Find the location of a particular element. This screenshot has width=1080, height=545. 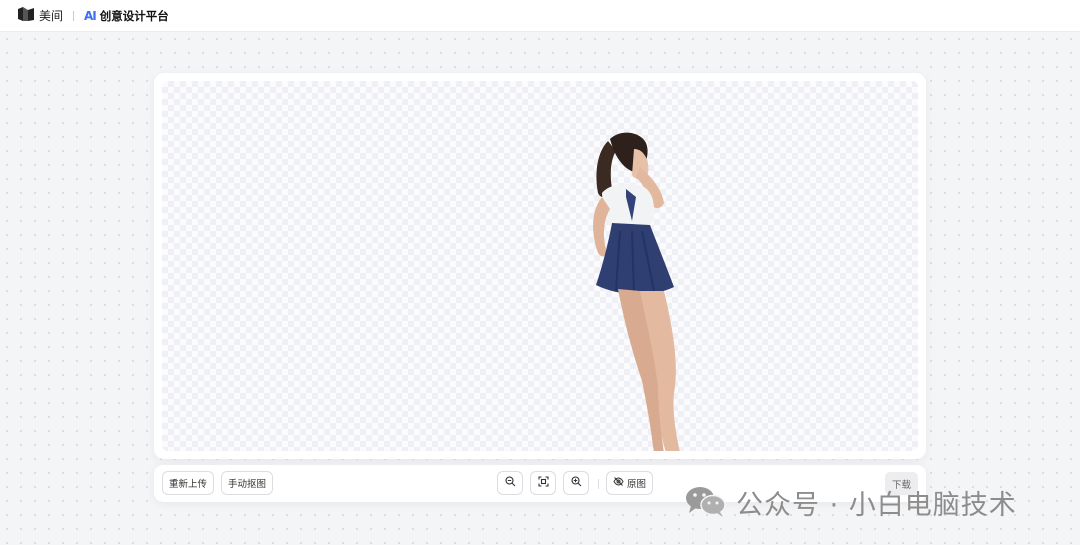

eye-off-icon is located at coordinates (618, 483).